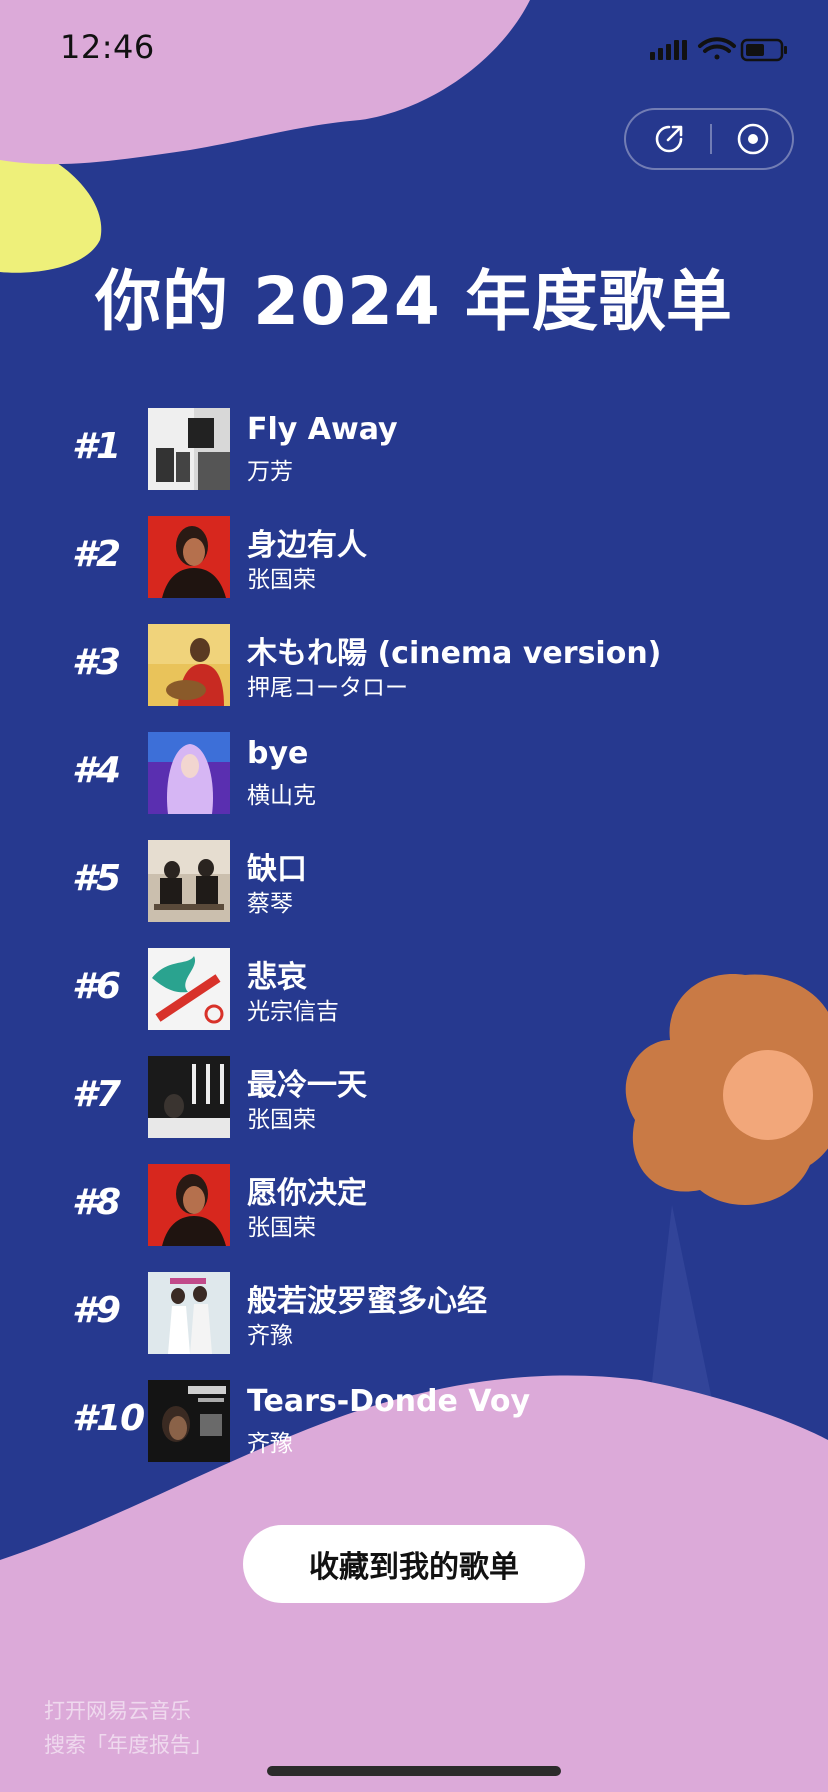 This screenshot has width=828, height=1792. What do you see at coordinates (277, 977) in the screenshot?
I see `song-title: 悲哀` at bounding box center [277, 977].